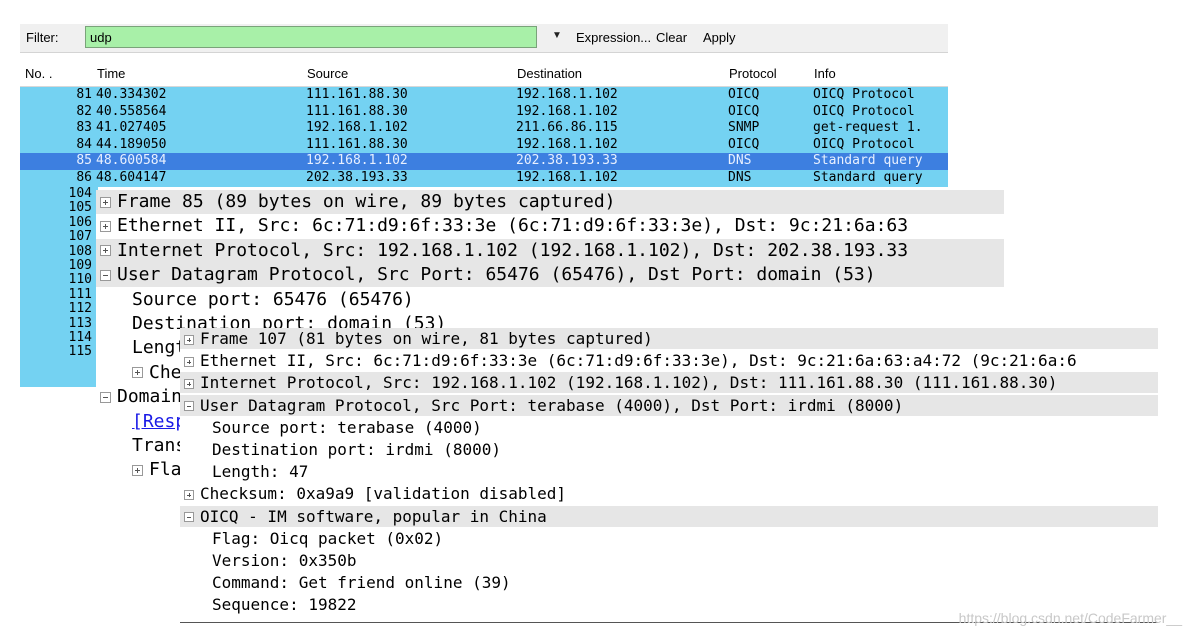  What do you see at coordinates (719, 37) in the screenshot?
I see `apply-button: Apply` at bounding box center [719, 37].